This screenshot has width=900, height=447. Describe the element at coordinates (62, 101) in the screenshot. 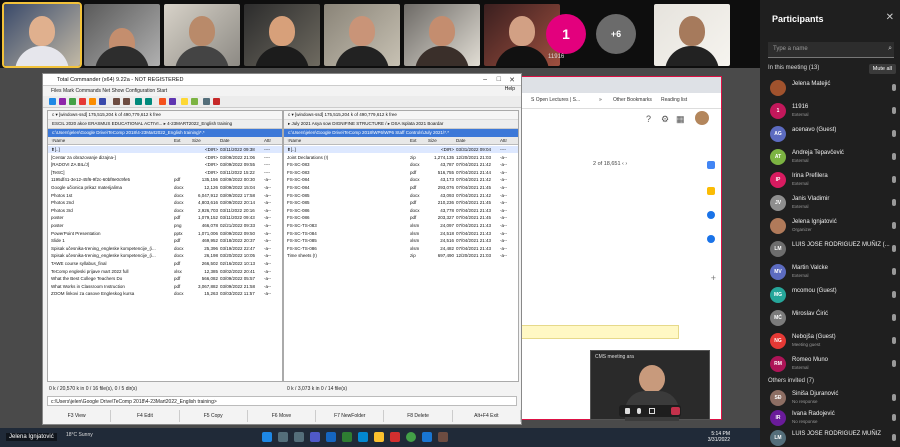

I see `brief-view-icon` at that location.